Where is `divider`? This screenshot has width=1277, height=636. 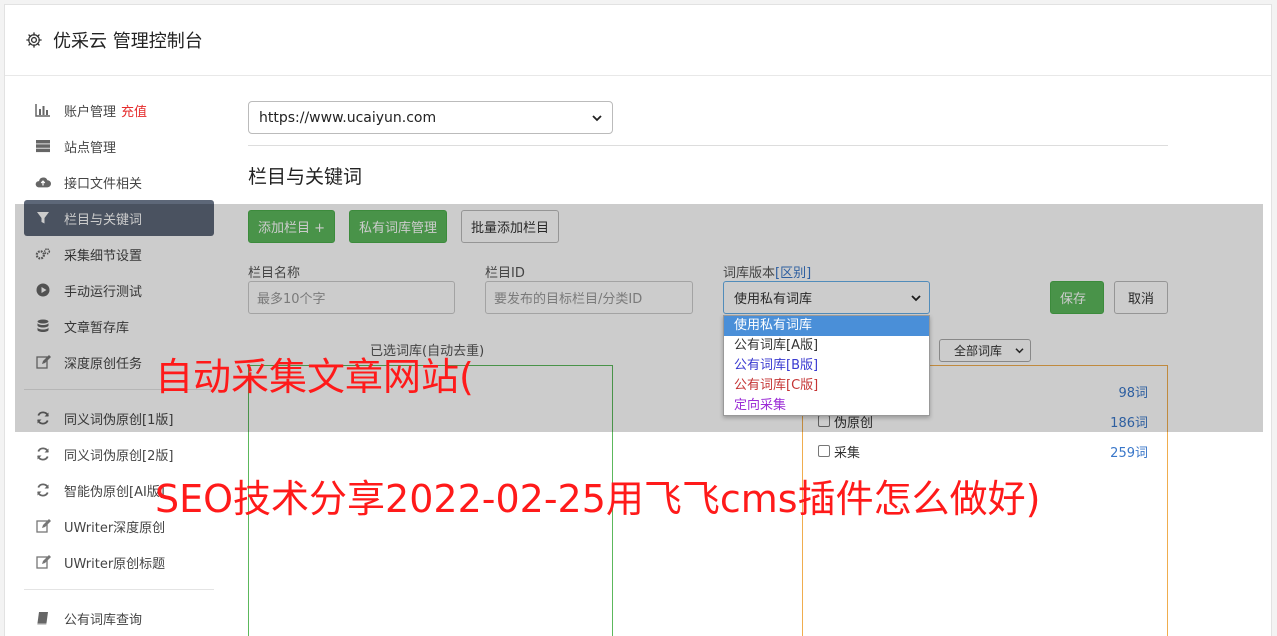
divider is located at coordinates (708, 145).